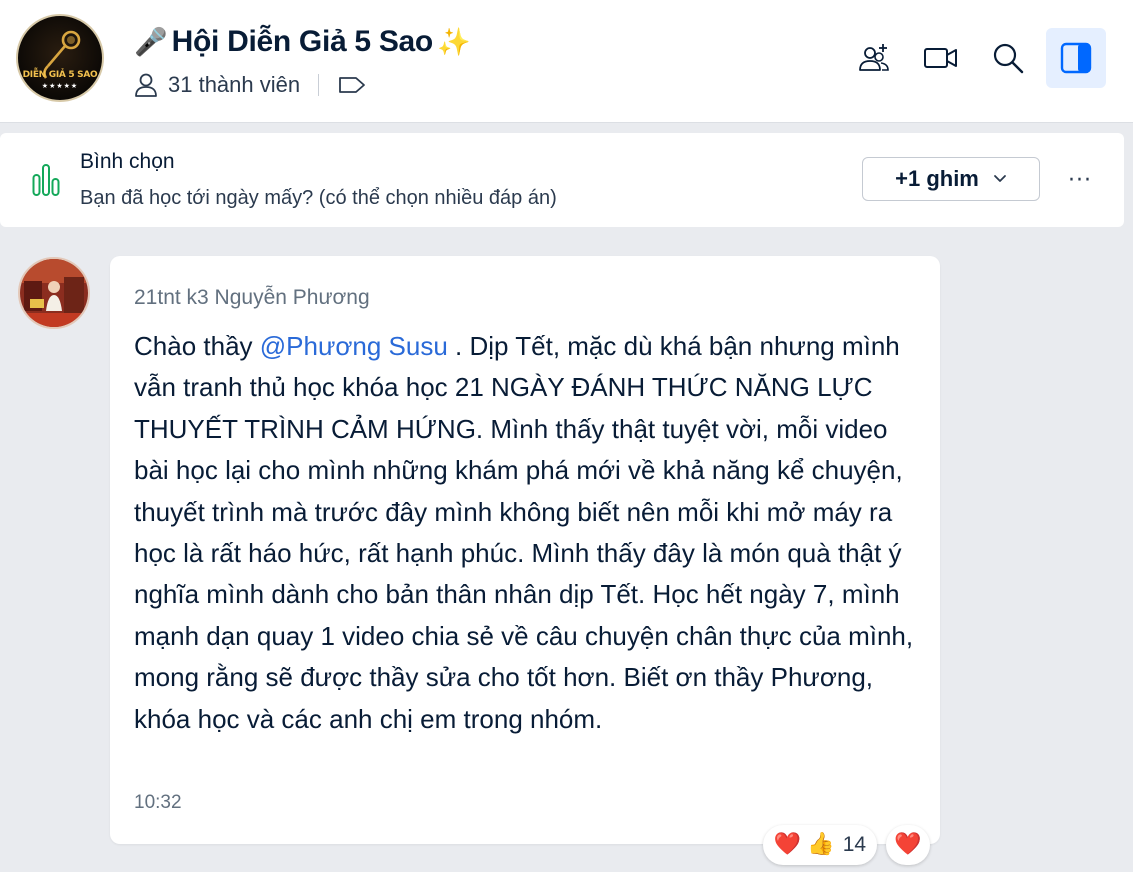  What do you see at coordinates (60, 58) in the screenshot?
I see `group-avatar: DIỄN GIẢ 5 SAO ★★★★★` at bounding box center [60, 58].